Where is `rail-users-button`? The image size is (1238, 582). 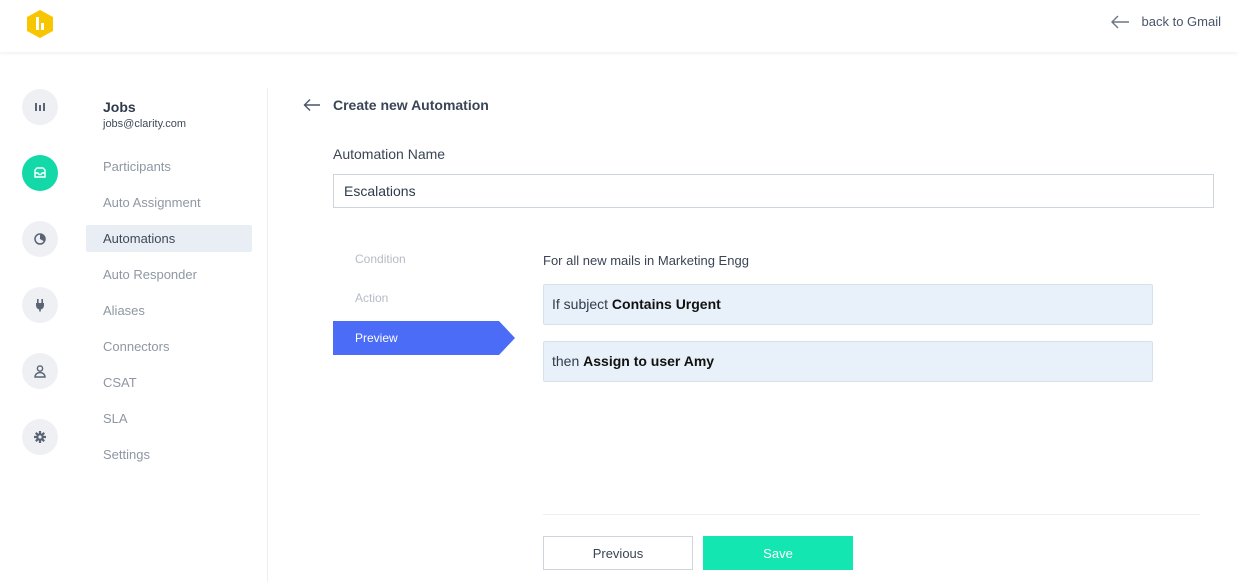
rail-users-button is located at coordinates (40, 371).